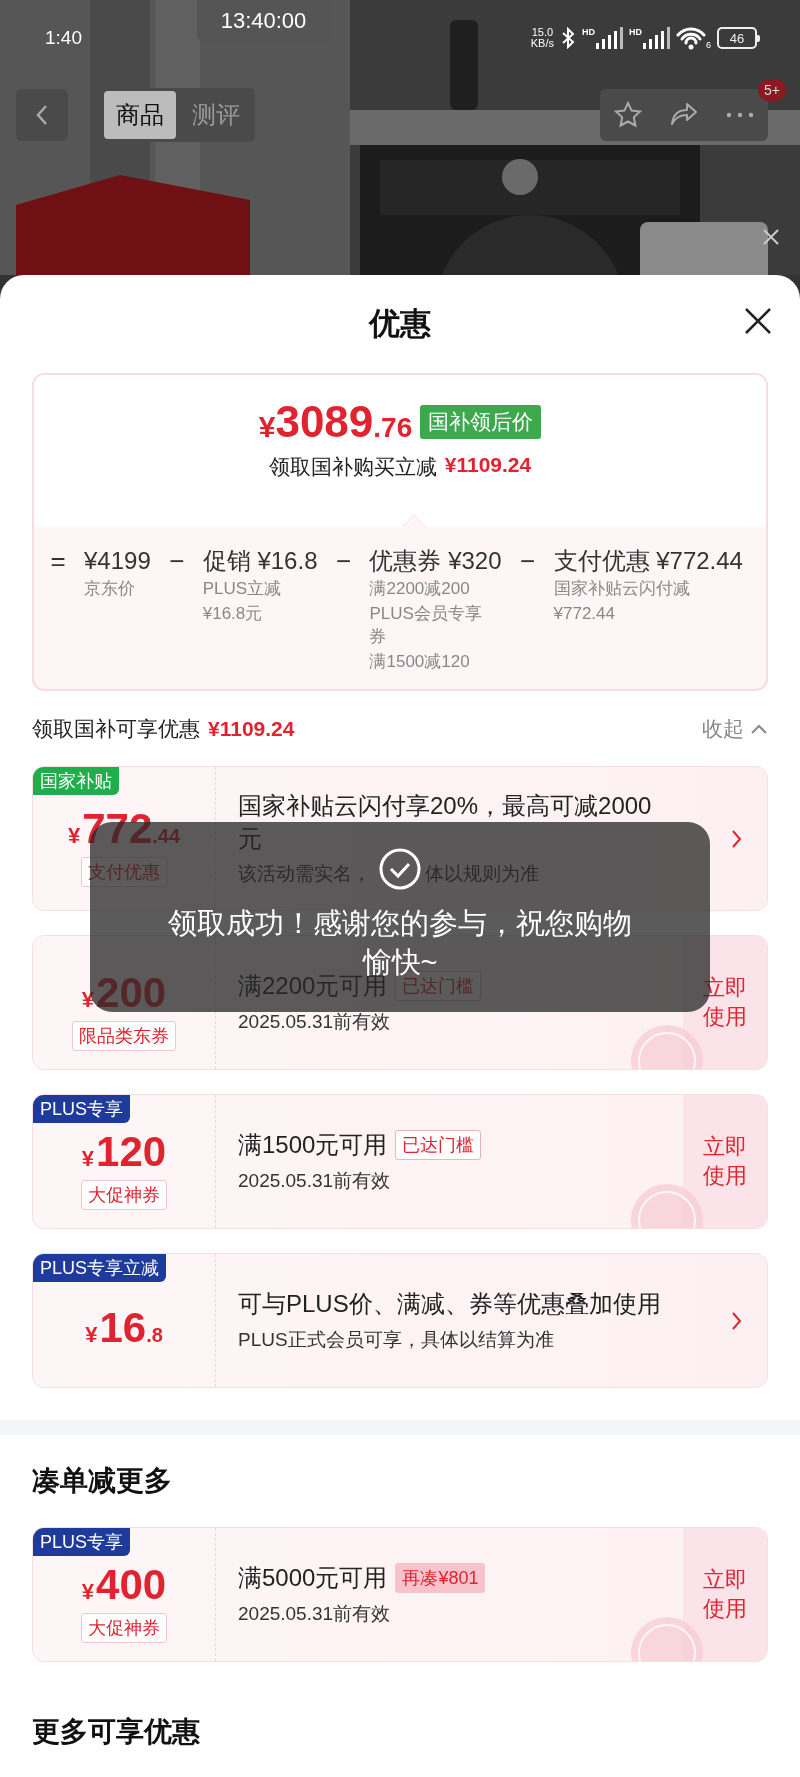 The width and height of the screenshot is (800, 1777). Describe the element at coordinates (440, 1578) in the screenshot. I see `threshold-tag: 再凑¥801` at that location.